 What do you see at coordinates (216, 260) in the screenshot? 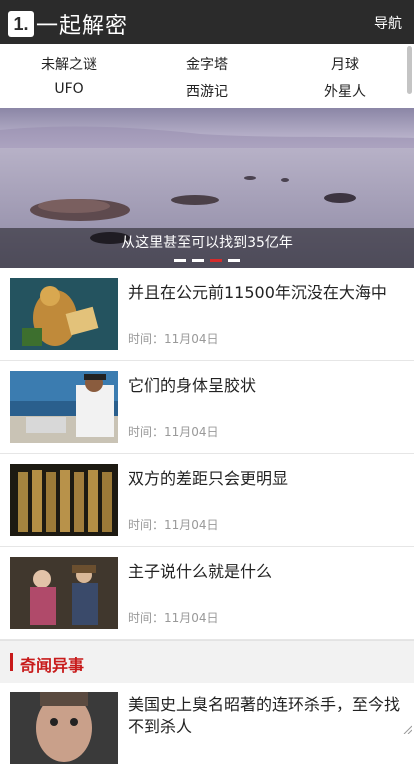
I see `carousel-dot-active` at bounding box center [216, 260].